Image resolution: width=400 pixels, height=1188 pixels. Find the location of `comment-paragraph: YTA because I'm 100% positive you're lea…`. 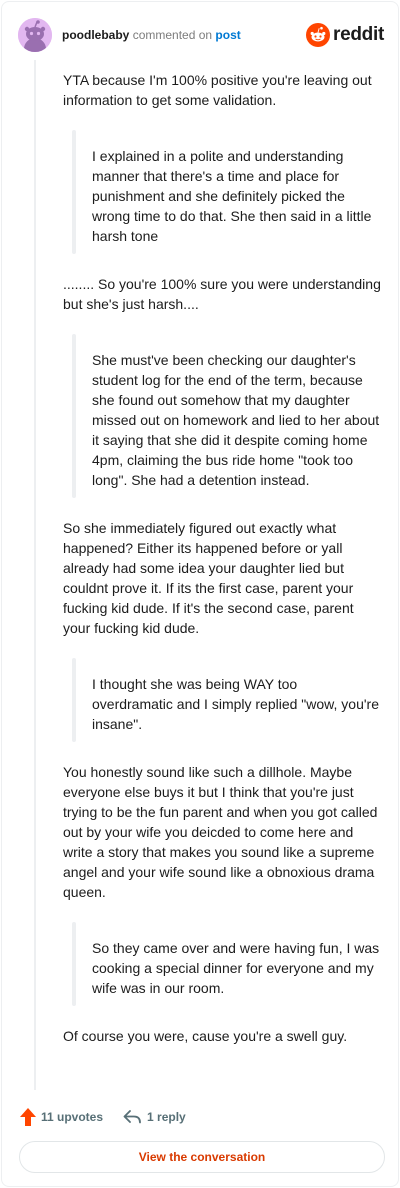

comment-paragraph: YTA because I'm 100% positive you're lea… is located at coordinates (217, 90).